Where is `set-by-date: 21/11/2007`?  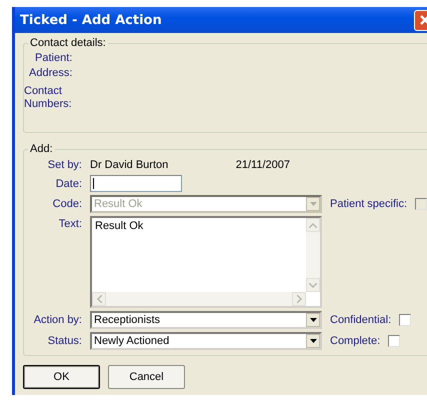 set-by-date: 21/11/2007 is located at coordinates (263, 164).